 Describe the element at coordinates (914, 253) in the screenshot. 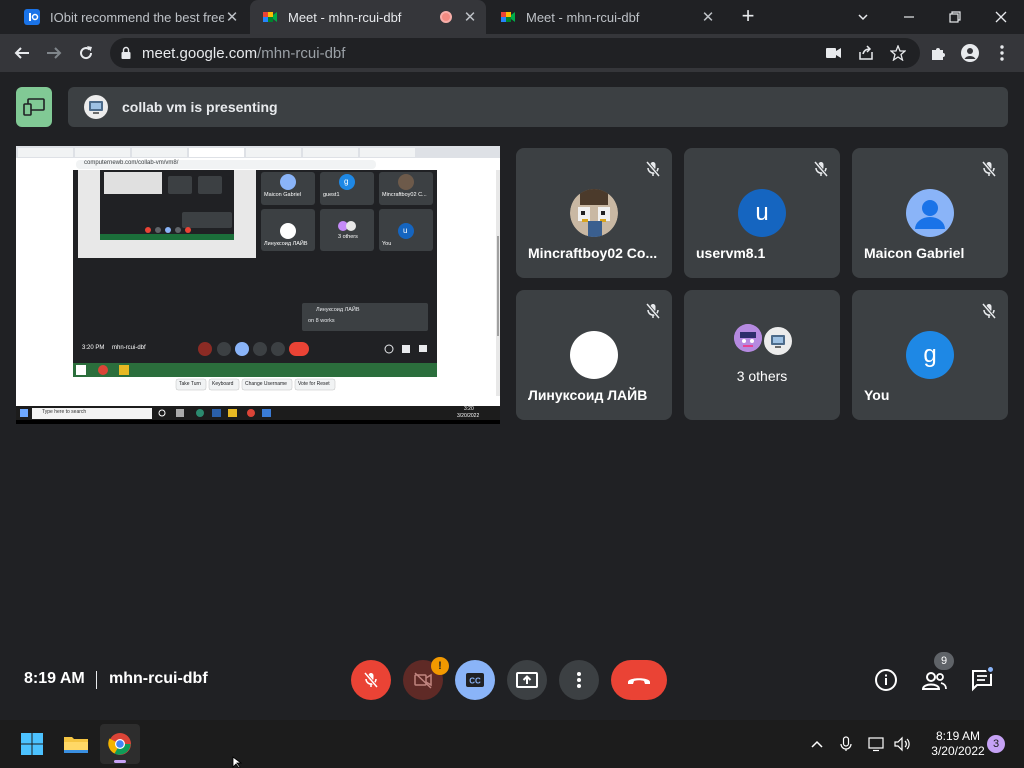

I see `participant-name: Maicon Gabriel` at that location.